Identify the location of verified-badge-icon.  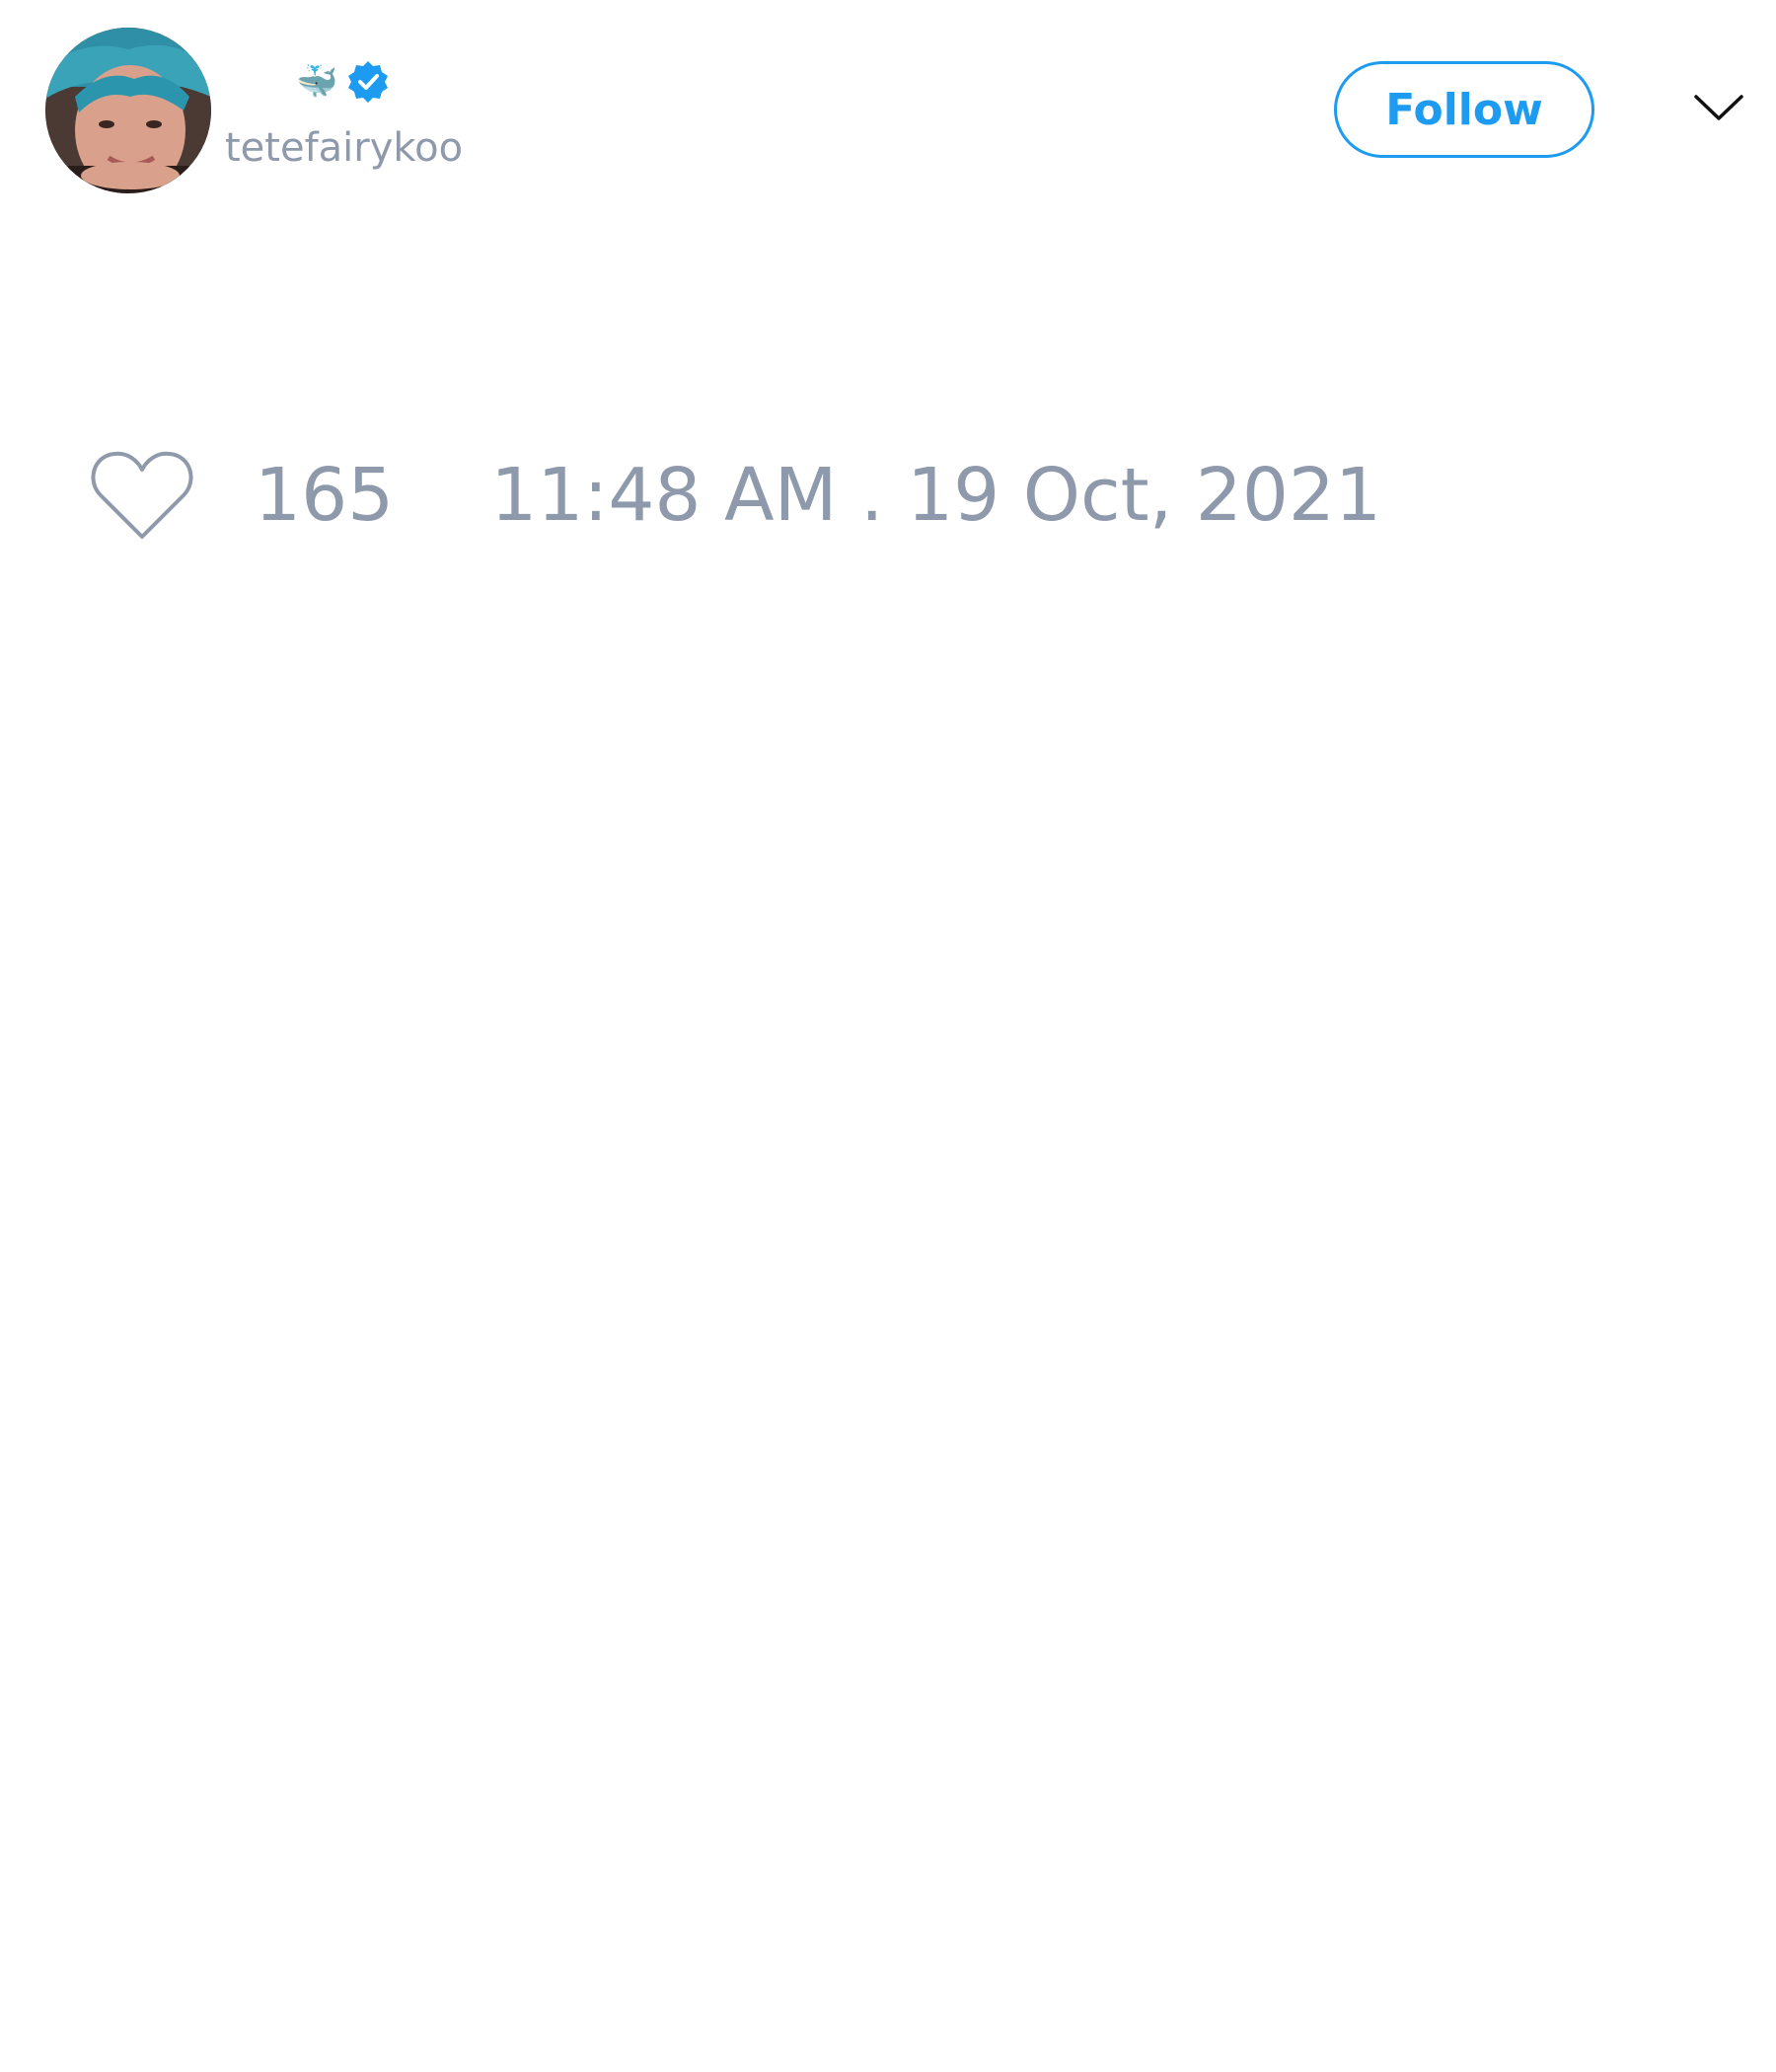
(368, 82).